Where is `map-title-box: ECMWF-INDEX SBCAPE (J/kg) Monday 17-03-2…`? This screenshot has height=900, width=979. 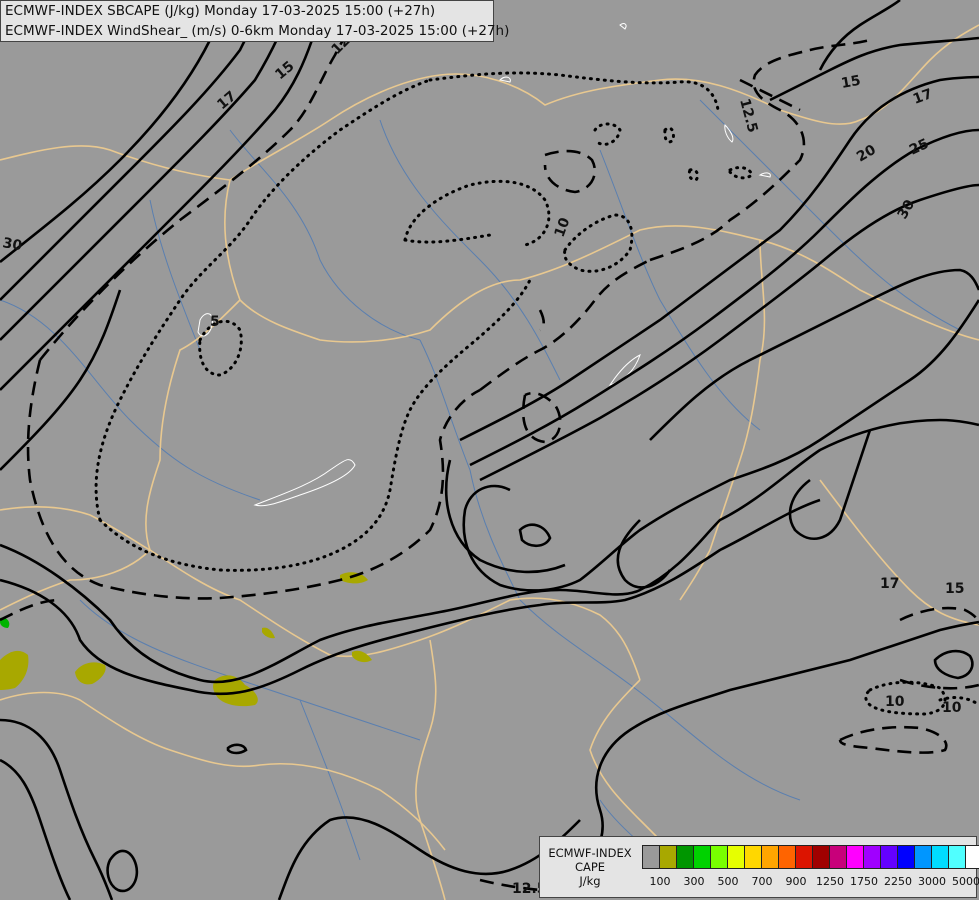
map-title-box: ECMWF-INDEX SBCAPE (J/kg) Monday 17-03-2… is located at coordinates (255, 21).